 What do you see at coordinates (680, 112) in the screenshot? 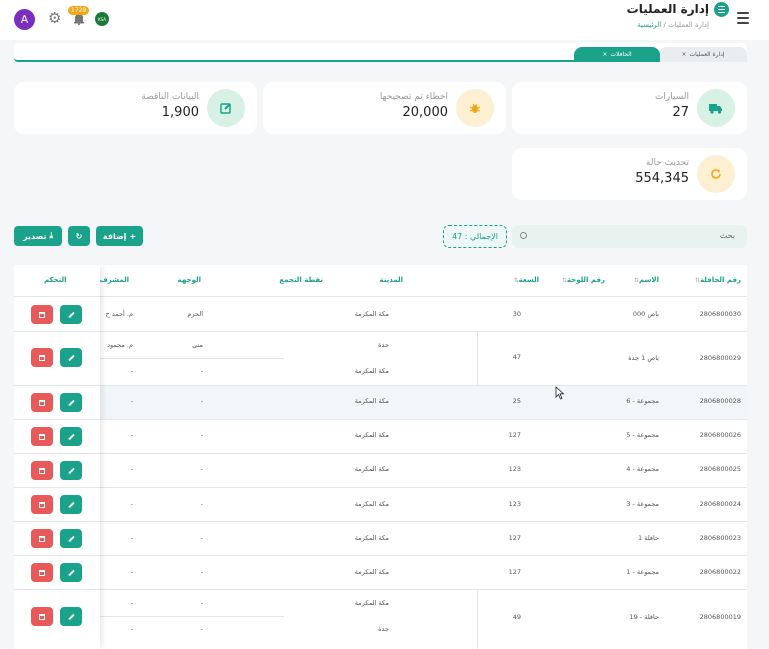
I see `stat-value: 27` at bounding box center [680, 112].